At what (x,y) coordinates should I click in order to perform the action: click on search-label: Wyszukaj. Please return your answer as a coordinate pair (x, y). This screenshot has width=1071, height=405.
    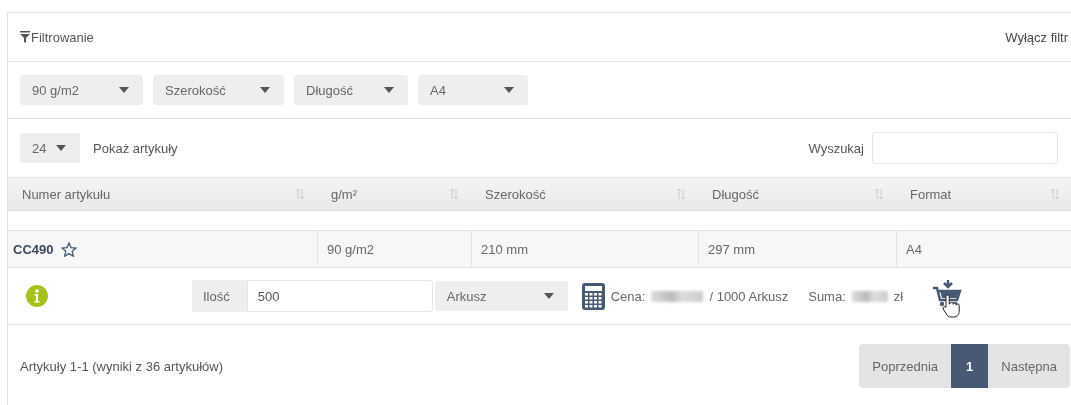
    Looking at the image, I should click on (836, 148).